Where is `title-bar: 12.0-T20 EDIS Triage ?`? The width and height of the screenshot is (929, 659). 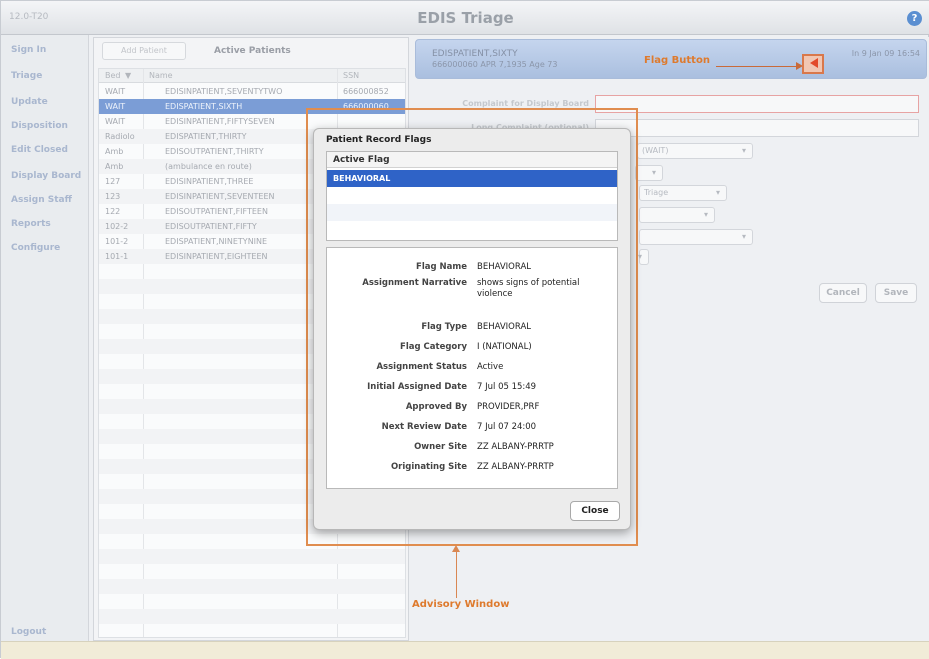
title-bar: 12.0-T20 EDIS Triage ? is located at coordinates (465, 18).